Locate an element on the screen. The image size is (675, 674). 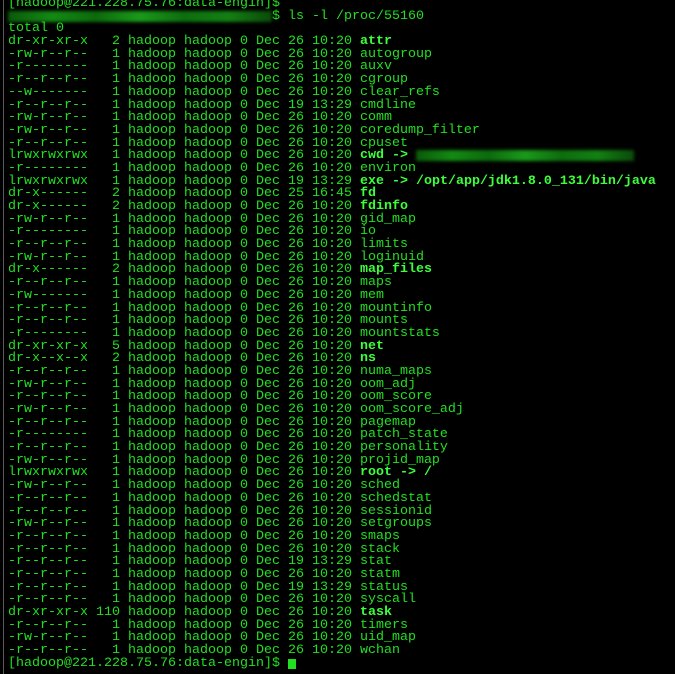
command-line: $ ls -l /proc/55160 is located at coordinates (332, 16).